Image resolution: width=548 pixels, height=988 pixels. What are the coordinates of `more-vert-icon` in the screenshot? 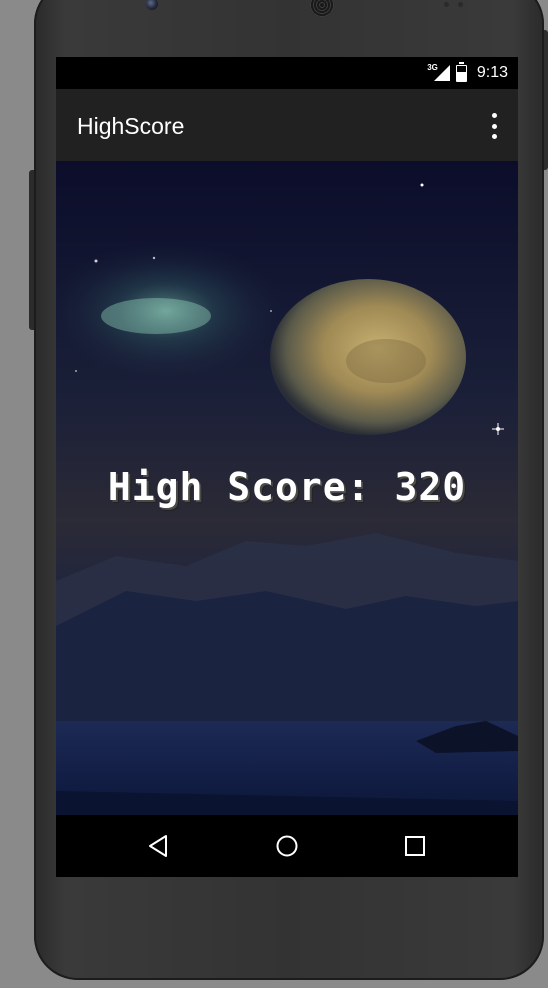 It's located at (494, 126).